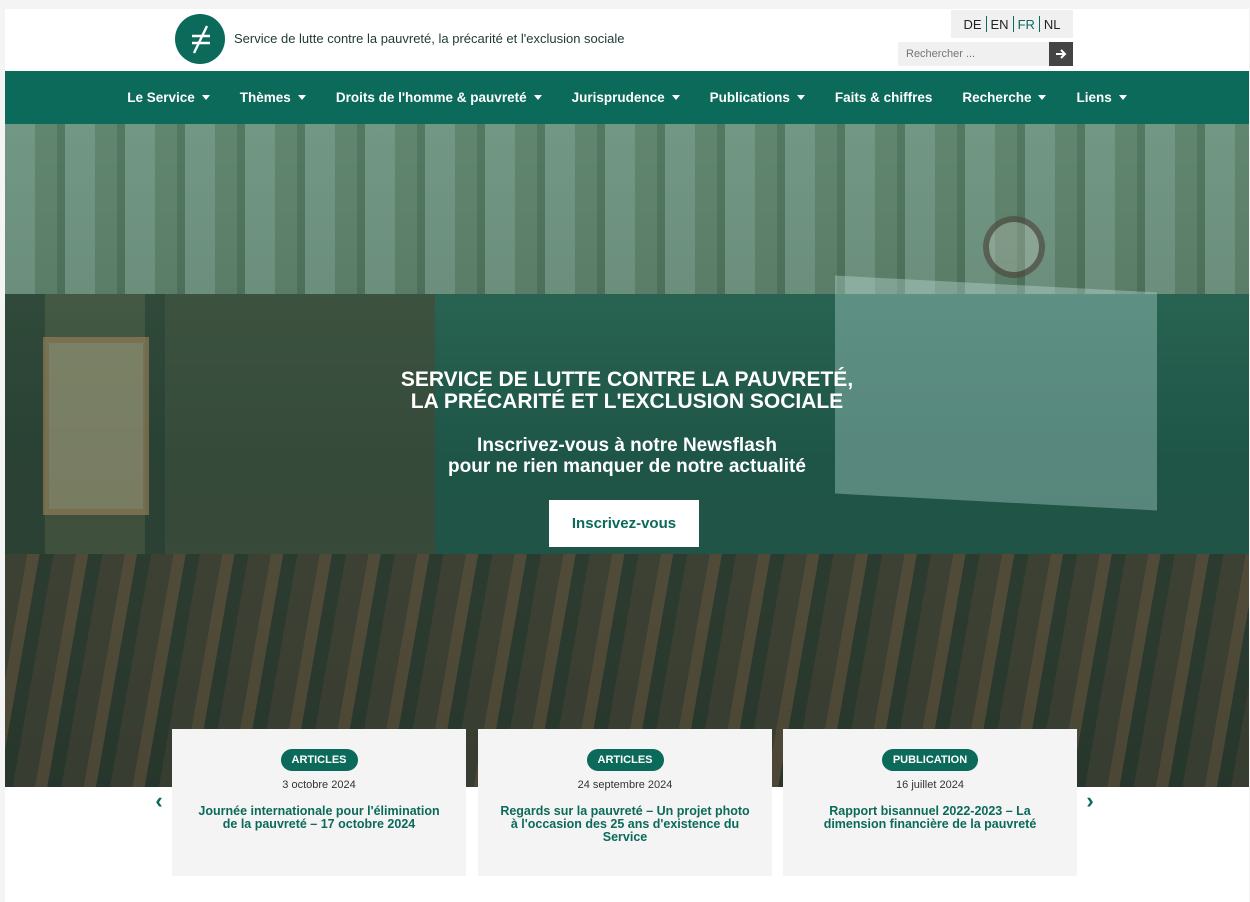  Describe the element at coordinates (1094, 97) in the screenshot. I see `nav-item-label: Liens` at that location.